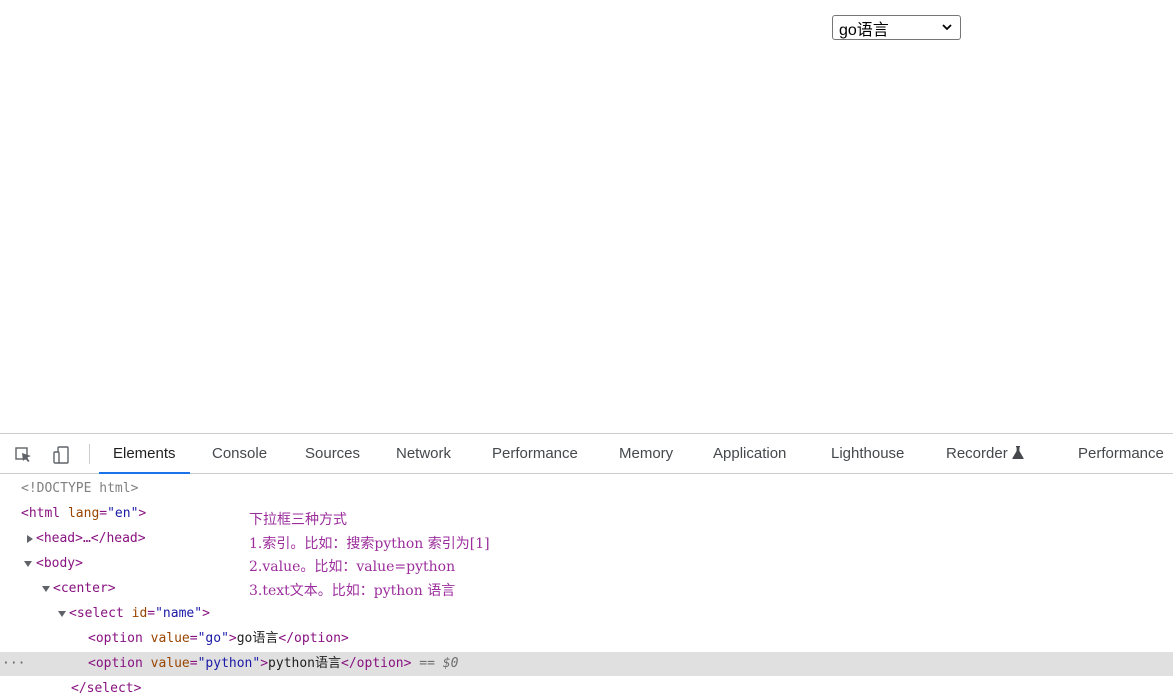 This screenshot has width=1173, height=699. What do you see at coordinates (586, 514) in the screenshot?
I see `dom-node-html: <html lang="en">` at bounding box center [586, 514].